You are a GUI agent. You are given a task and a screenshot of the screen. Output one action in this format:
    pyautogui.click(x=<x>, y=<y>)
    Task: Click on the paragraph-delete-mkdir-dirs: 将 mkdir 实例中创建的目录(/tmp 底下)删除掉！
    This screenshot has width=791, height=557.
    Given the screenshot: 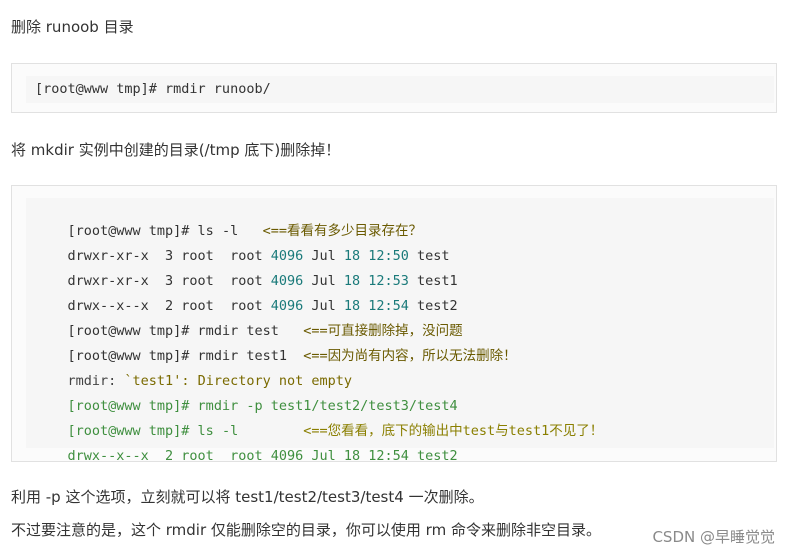 What is the action you would take?
    pyautogui.click(x=176, y=150)
    